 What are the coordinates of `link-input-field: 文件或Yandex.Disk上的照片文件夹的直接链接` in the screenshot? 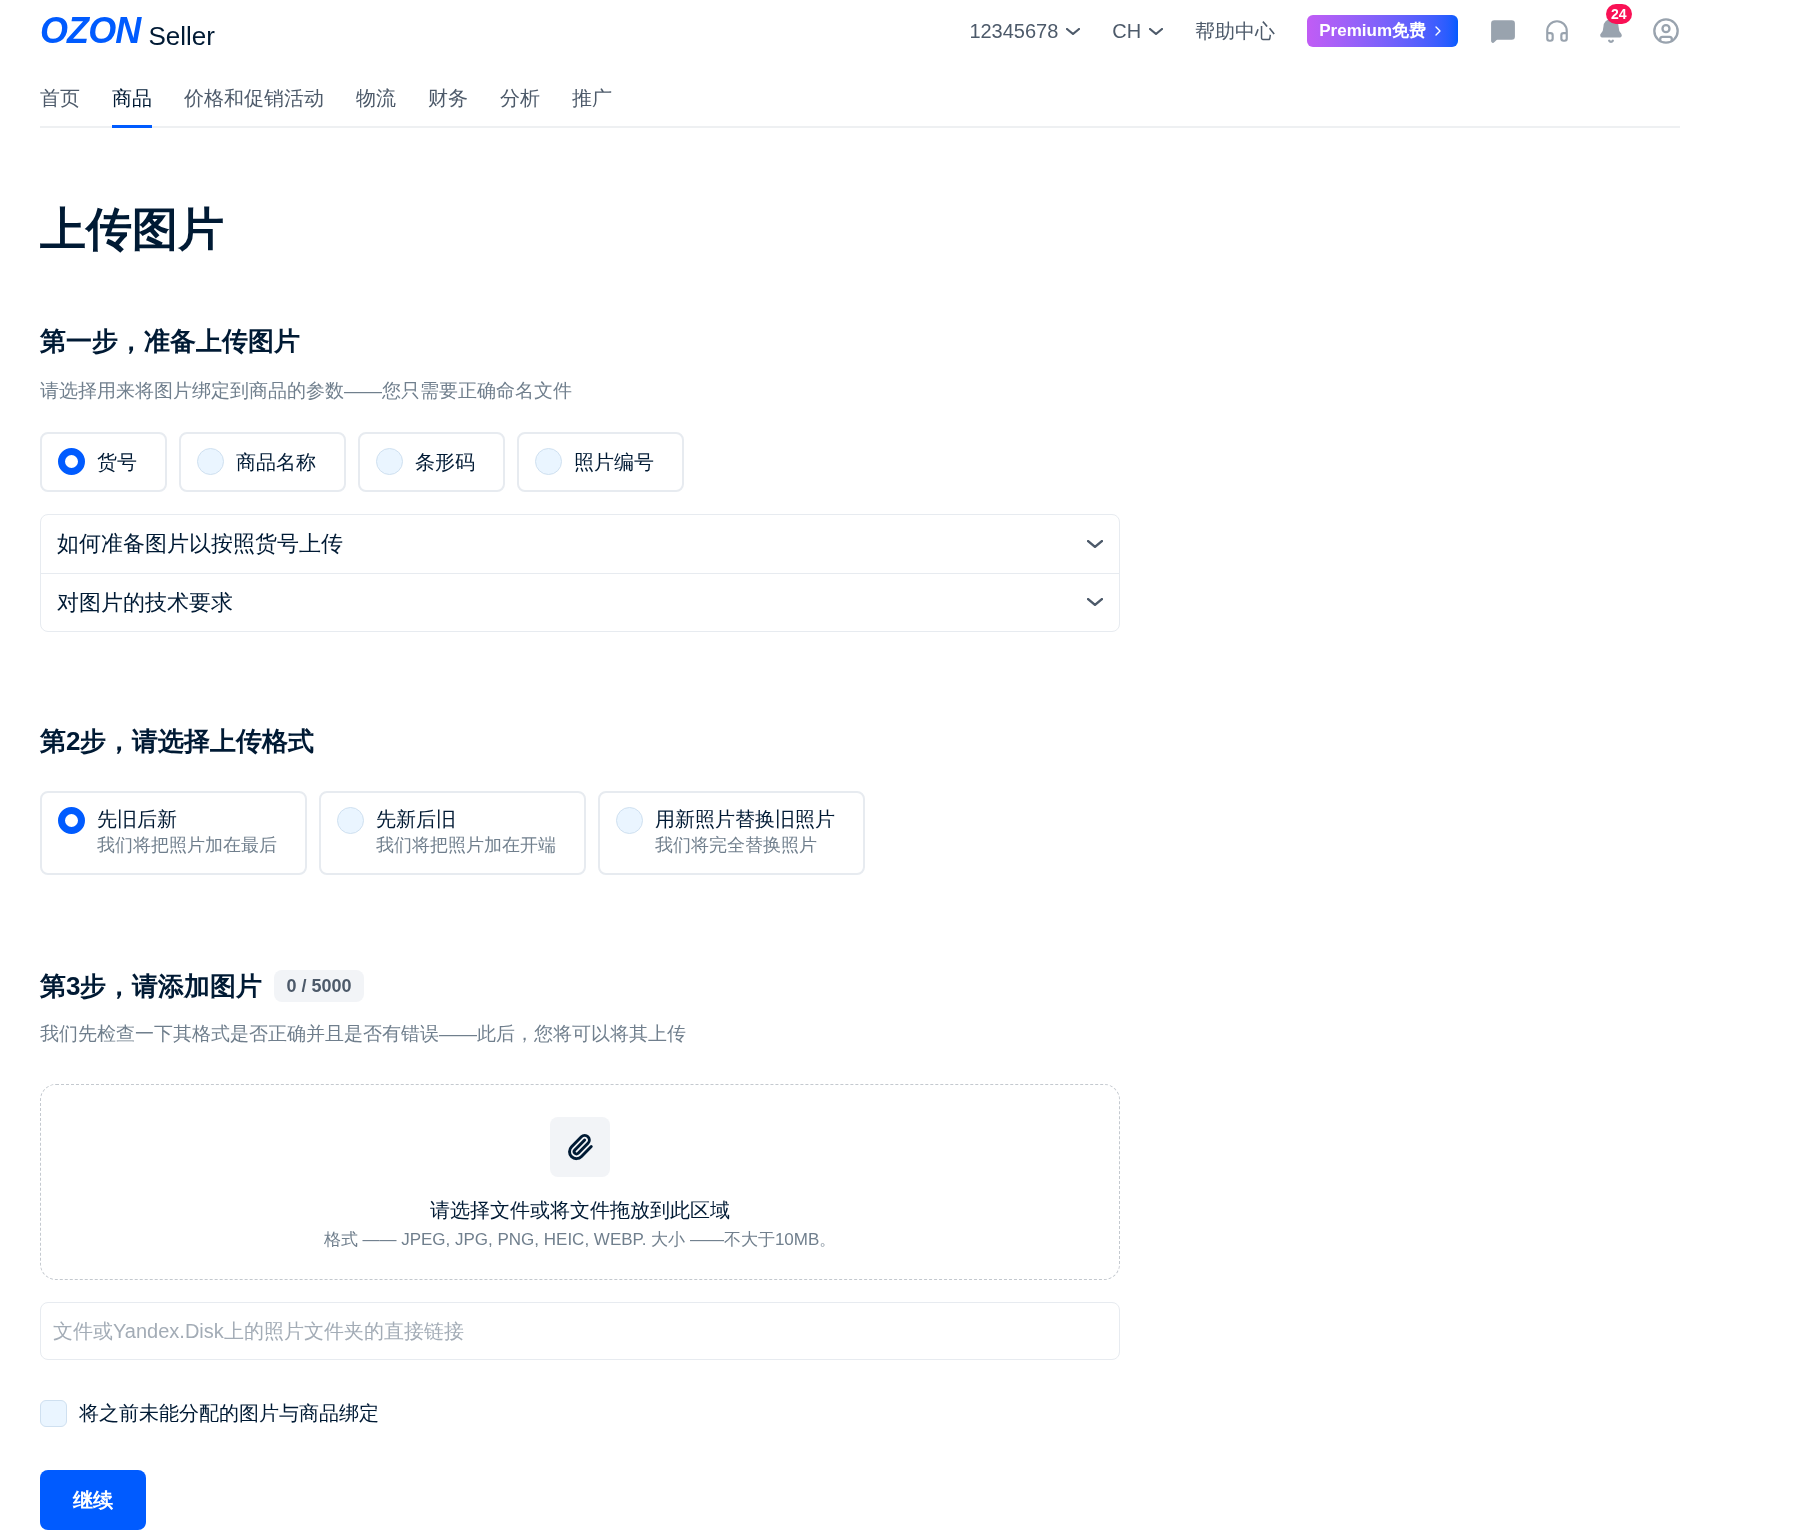 It's located at (580, 1331).